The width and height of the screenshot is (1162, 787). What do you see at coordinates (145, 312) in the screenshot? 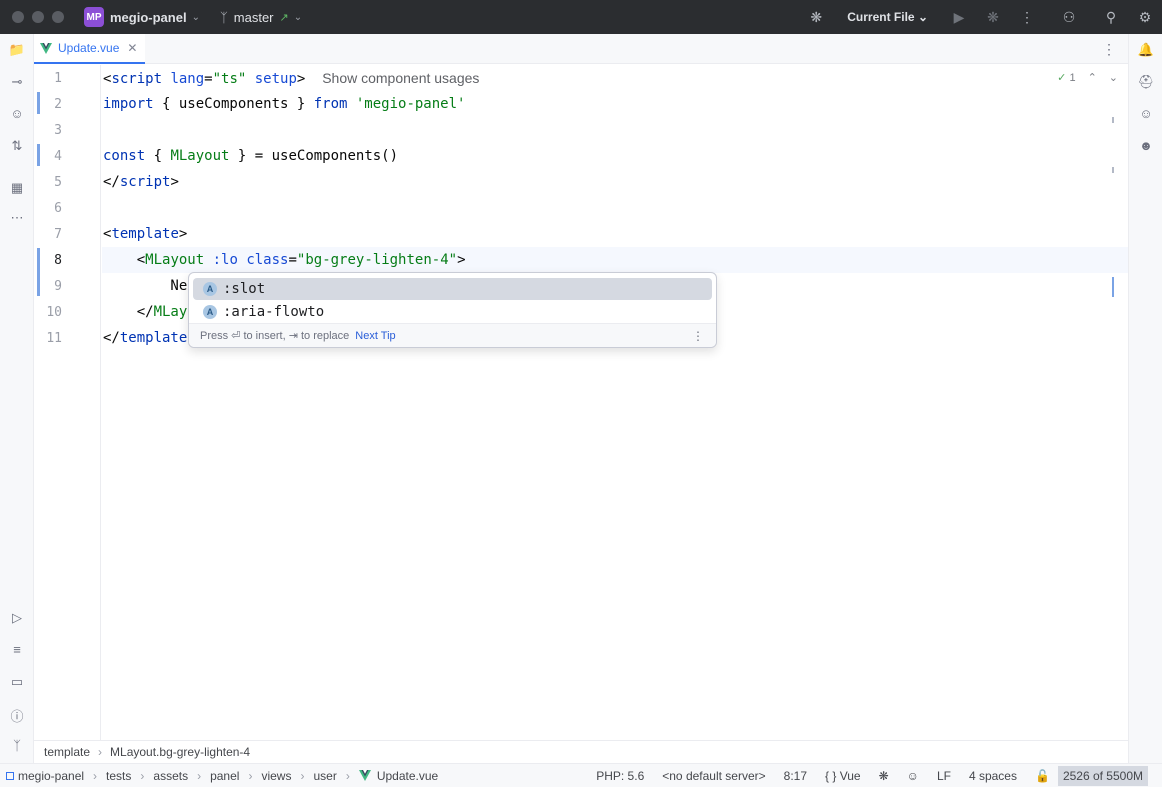
I see `code-line-10: </MLay` at bounding box center [145, 312].